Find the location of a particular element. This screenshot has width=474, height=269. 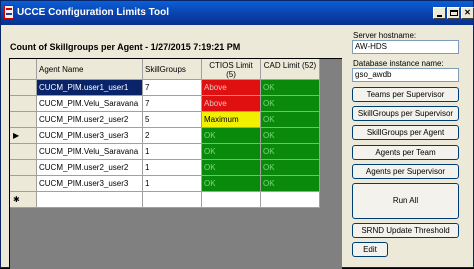

skillgroups-count-cell: 2 is located at coordinates (172, 136).